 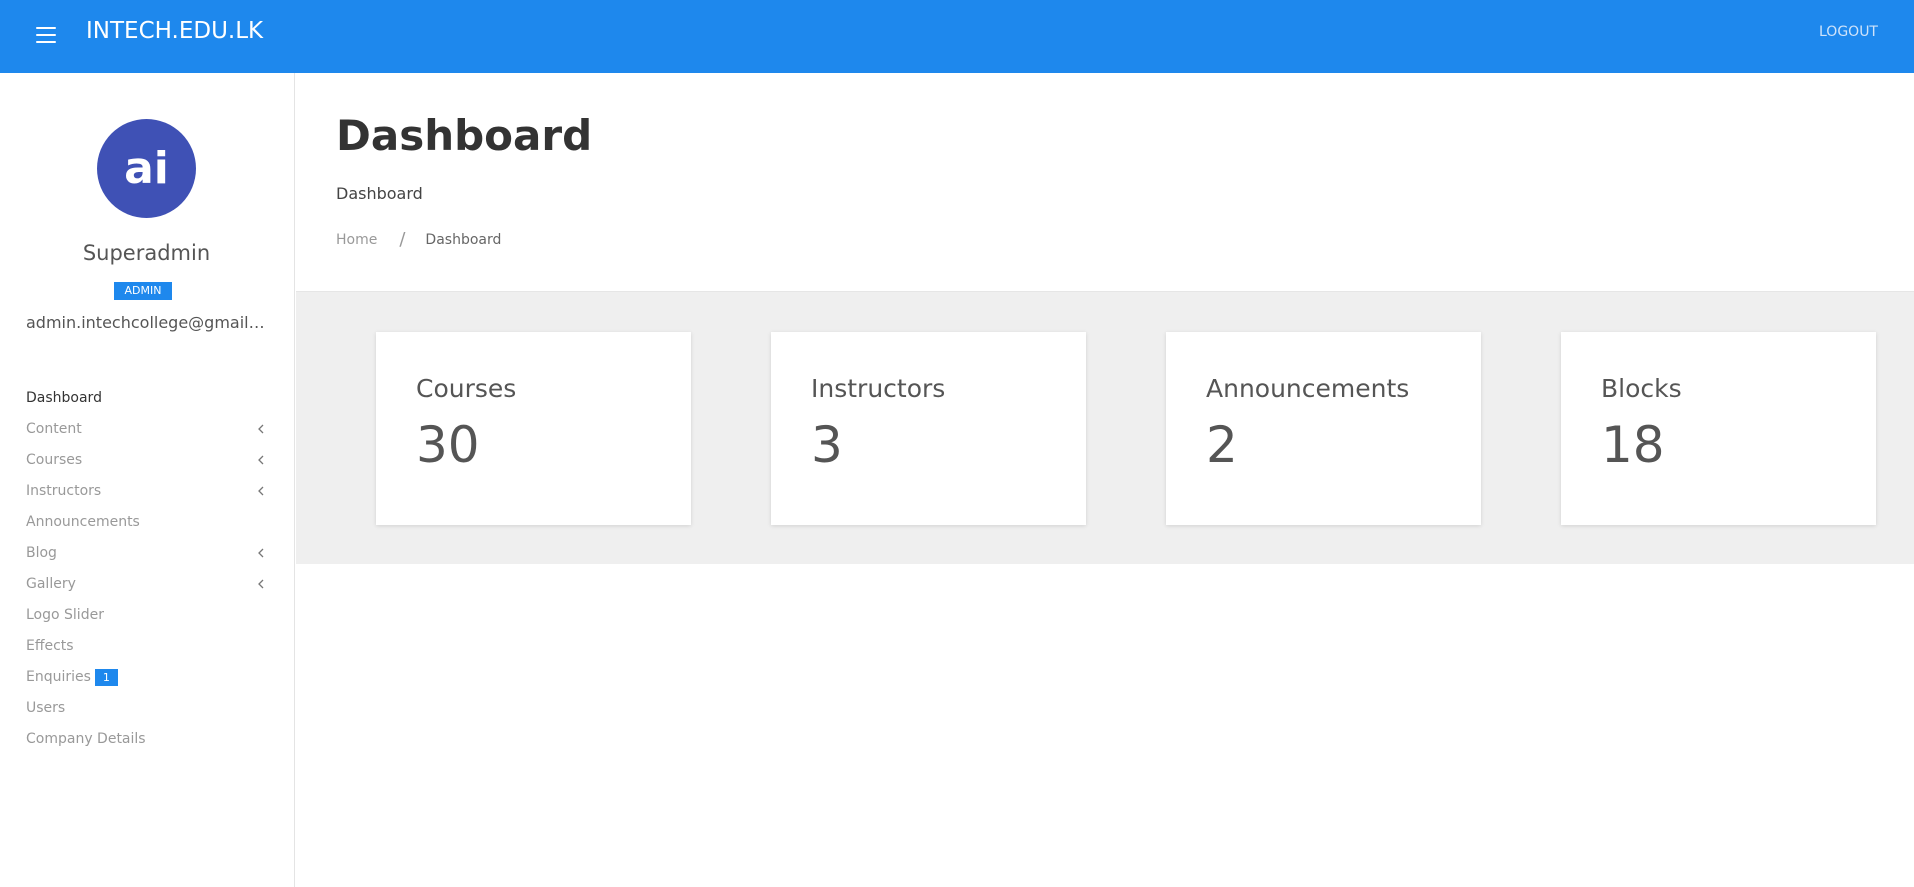 I want to click on top-app-bar: INTECH.EDU.LK LOGOUT, so click(x=957, y=36).